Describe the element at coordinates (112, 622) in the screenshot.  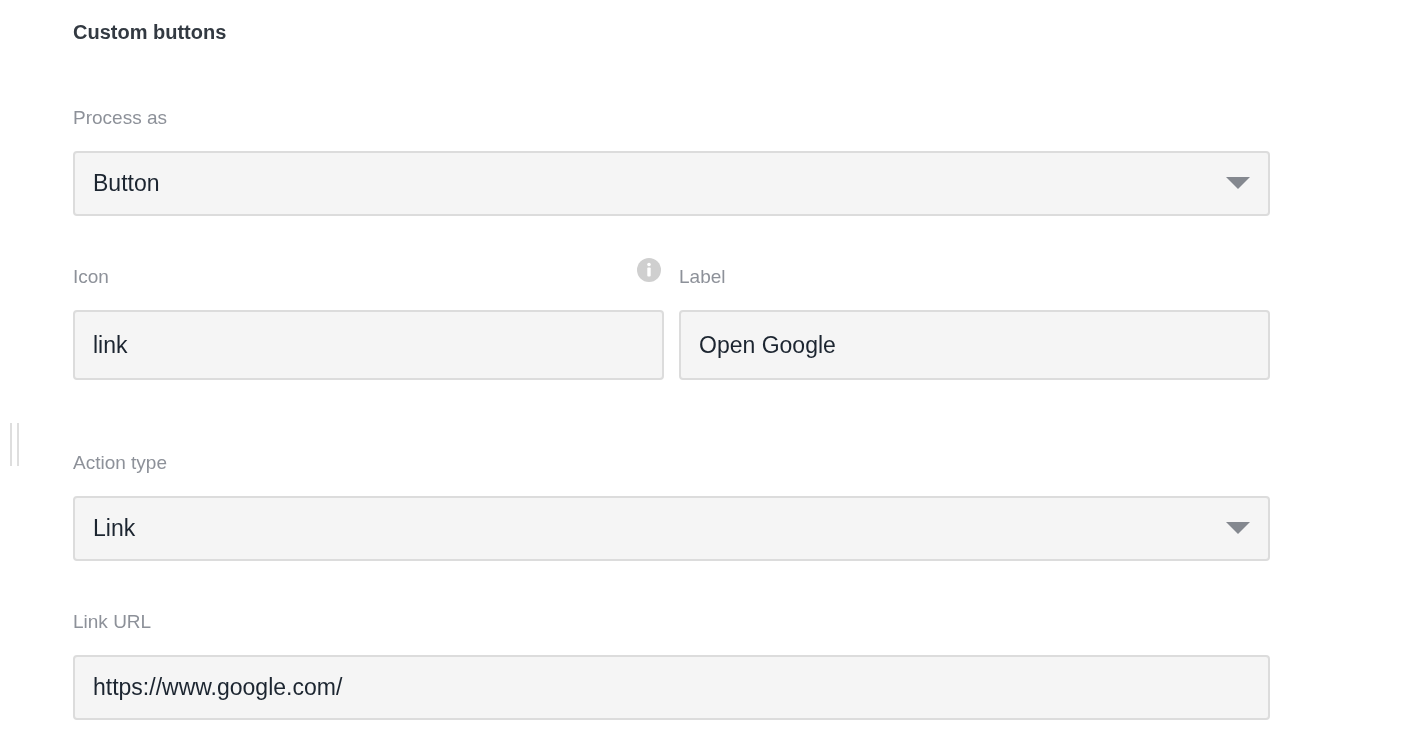
I see `field-label: Link URL` at that location.